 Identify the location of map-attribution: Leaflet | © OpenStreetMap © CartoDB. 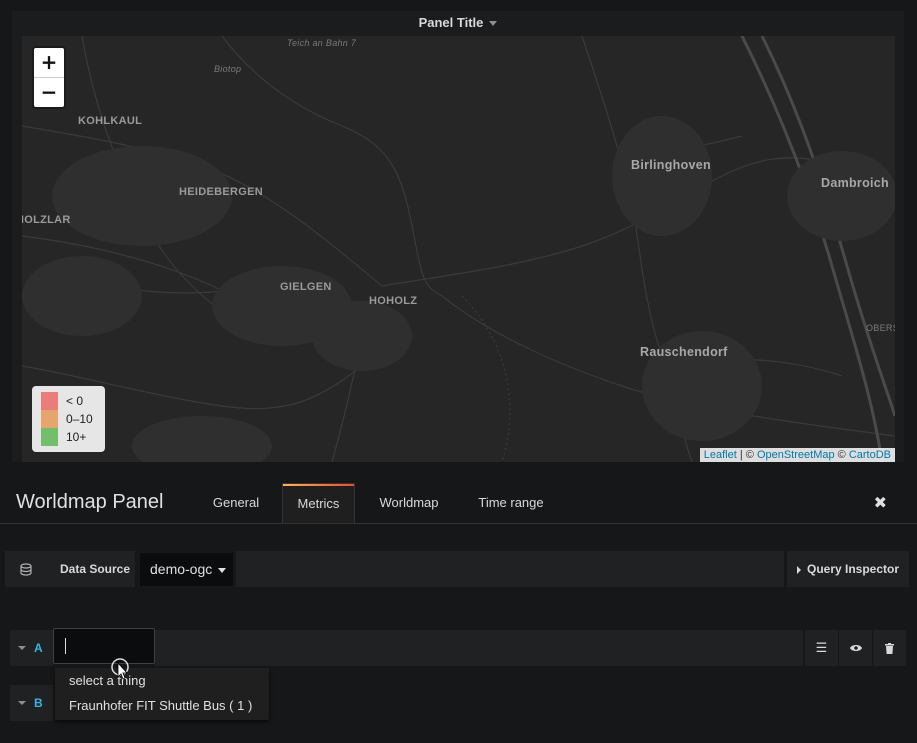
(797, 455).